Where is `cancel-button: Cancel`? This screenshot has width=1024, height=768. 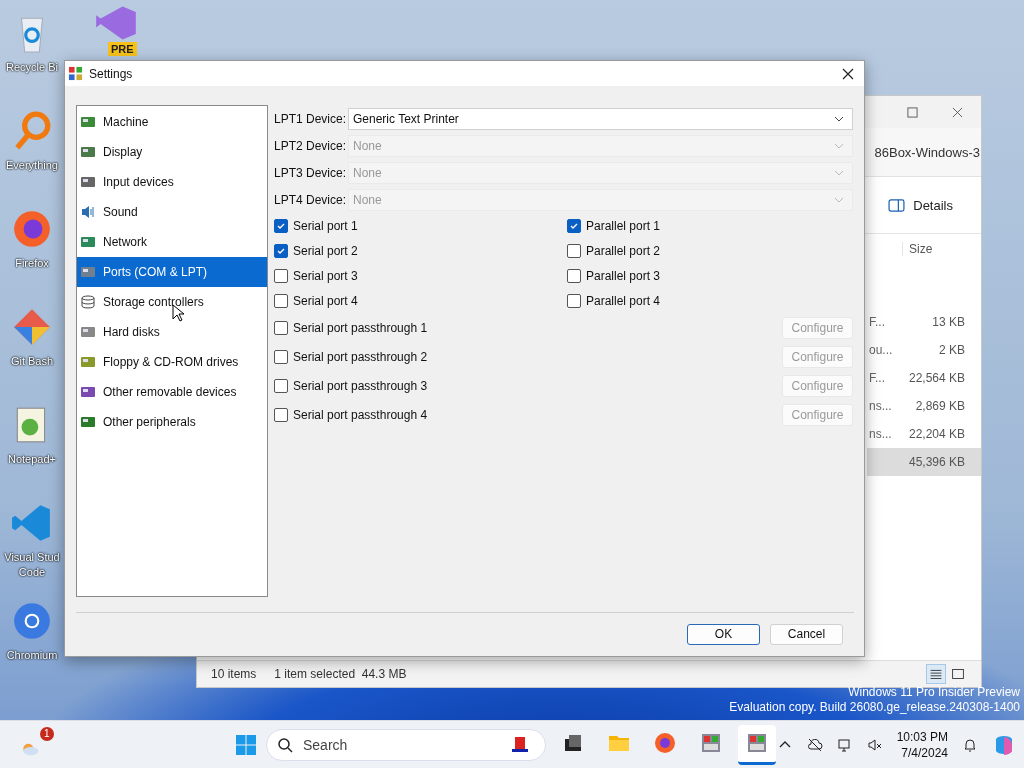
cancel-button: Cancel is located at coordinates (806, 634).